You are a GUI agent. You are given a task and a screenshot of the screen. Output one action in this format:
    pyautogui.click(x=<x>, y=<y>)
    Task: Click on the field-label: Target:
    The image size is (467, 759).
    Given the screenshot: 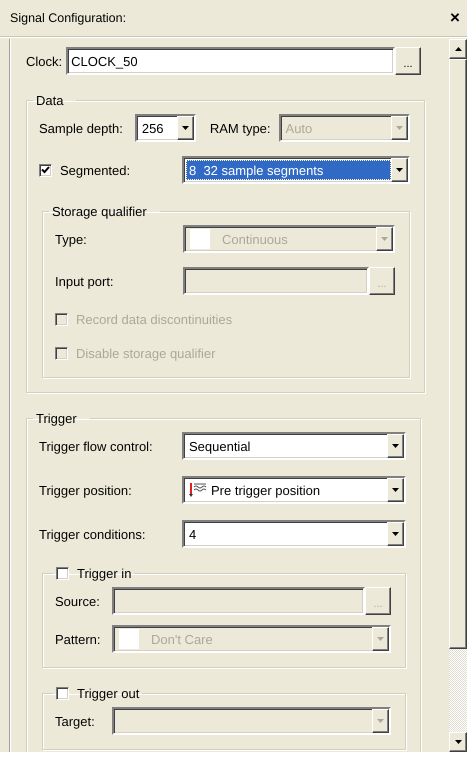 What is the action you would take?
    pyautogui.click(x=75, y=721)
    